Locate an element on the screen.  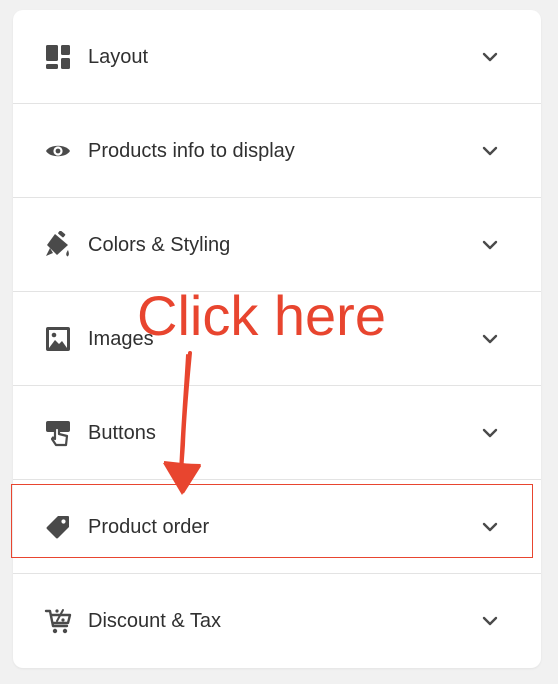
eye-icon is located at coordinates (58, 151).